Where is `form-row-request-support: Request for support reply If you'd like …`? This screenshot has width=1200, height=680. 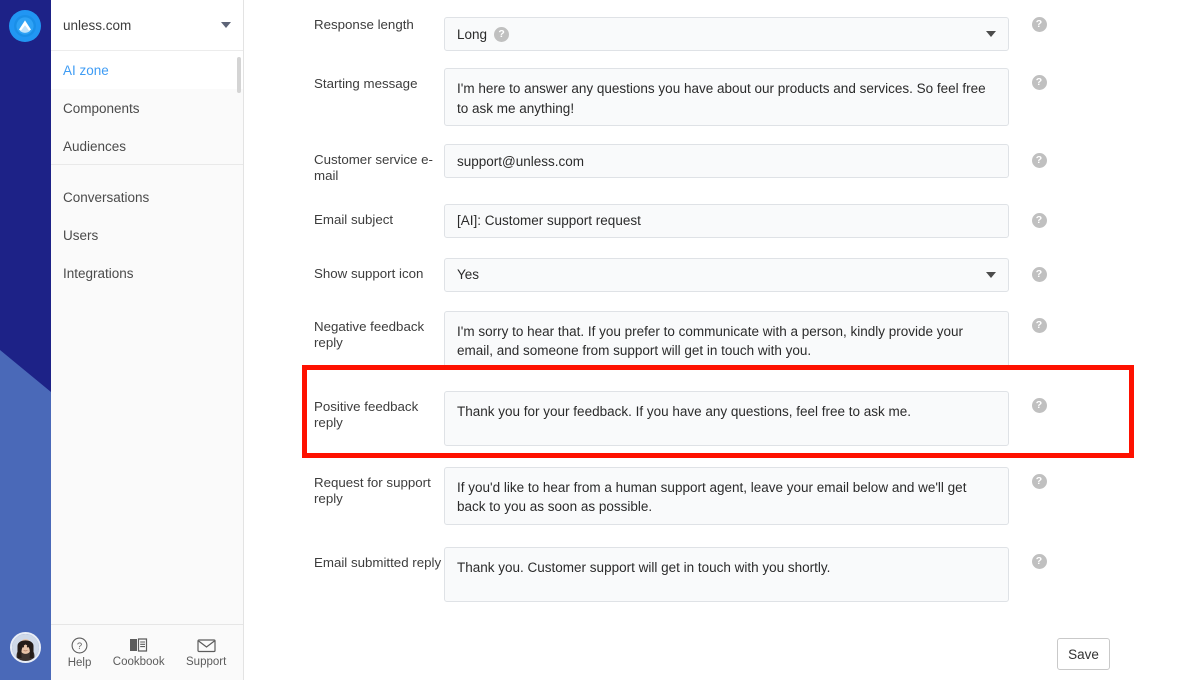
form-row-request-support: Request for support reply If you'd like … is located at coordinates (722, 495).